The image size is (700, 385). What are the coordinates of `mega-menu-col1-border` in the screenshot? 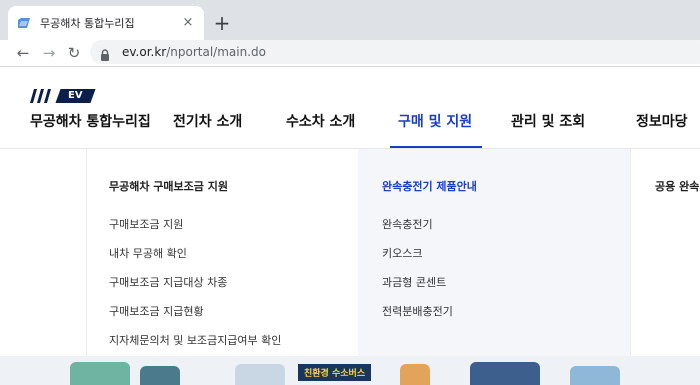 It's located at (86, 252).